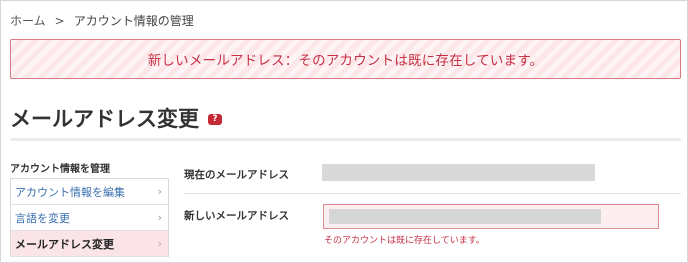 The width and height of the screenshot is (688, 263). Describe the element at coordinates (465, 216) in the screenshot. I see `new-email-input` at that location.